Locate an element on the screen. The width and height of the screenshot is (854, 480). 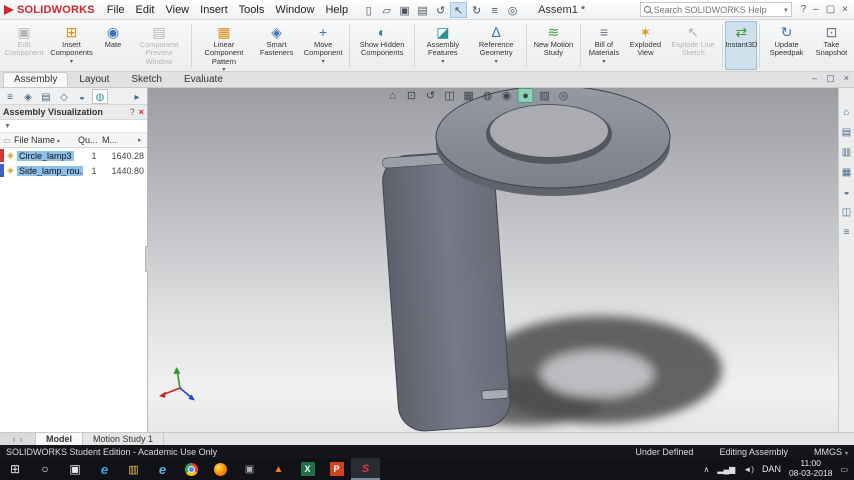
table-row: ◈ Side_lamp_rou... 1 1440.80 is located at coordinates (73, 170).